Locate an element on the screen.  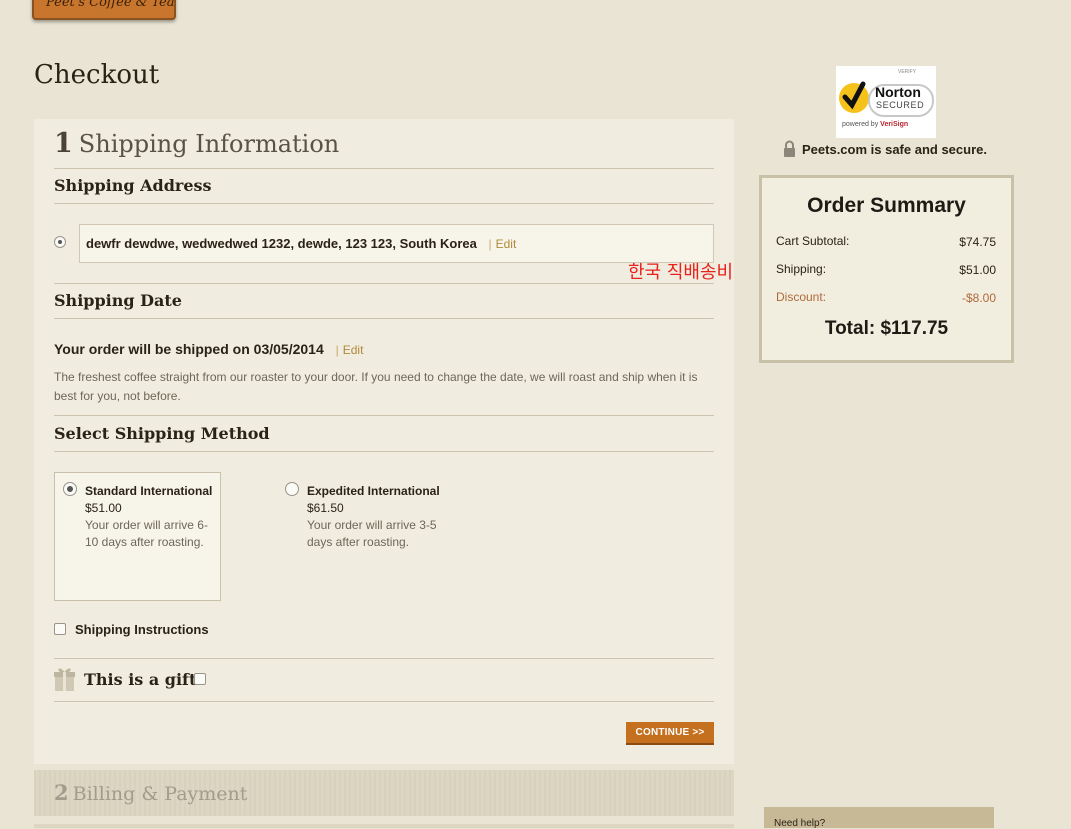
badge-powered-by: powered by VeriSign is located at coordinates (875, 124).